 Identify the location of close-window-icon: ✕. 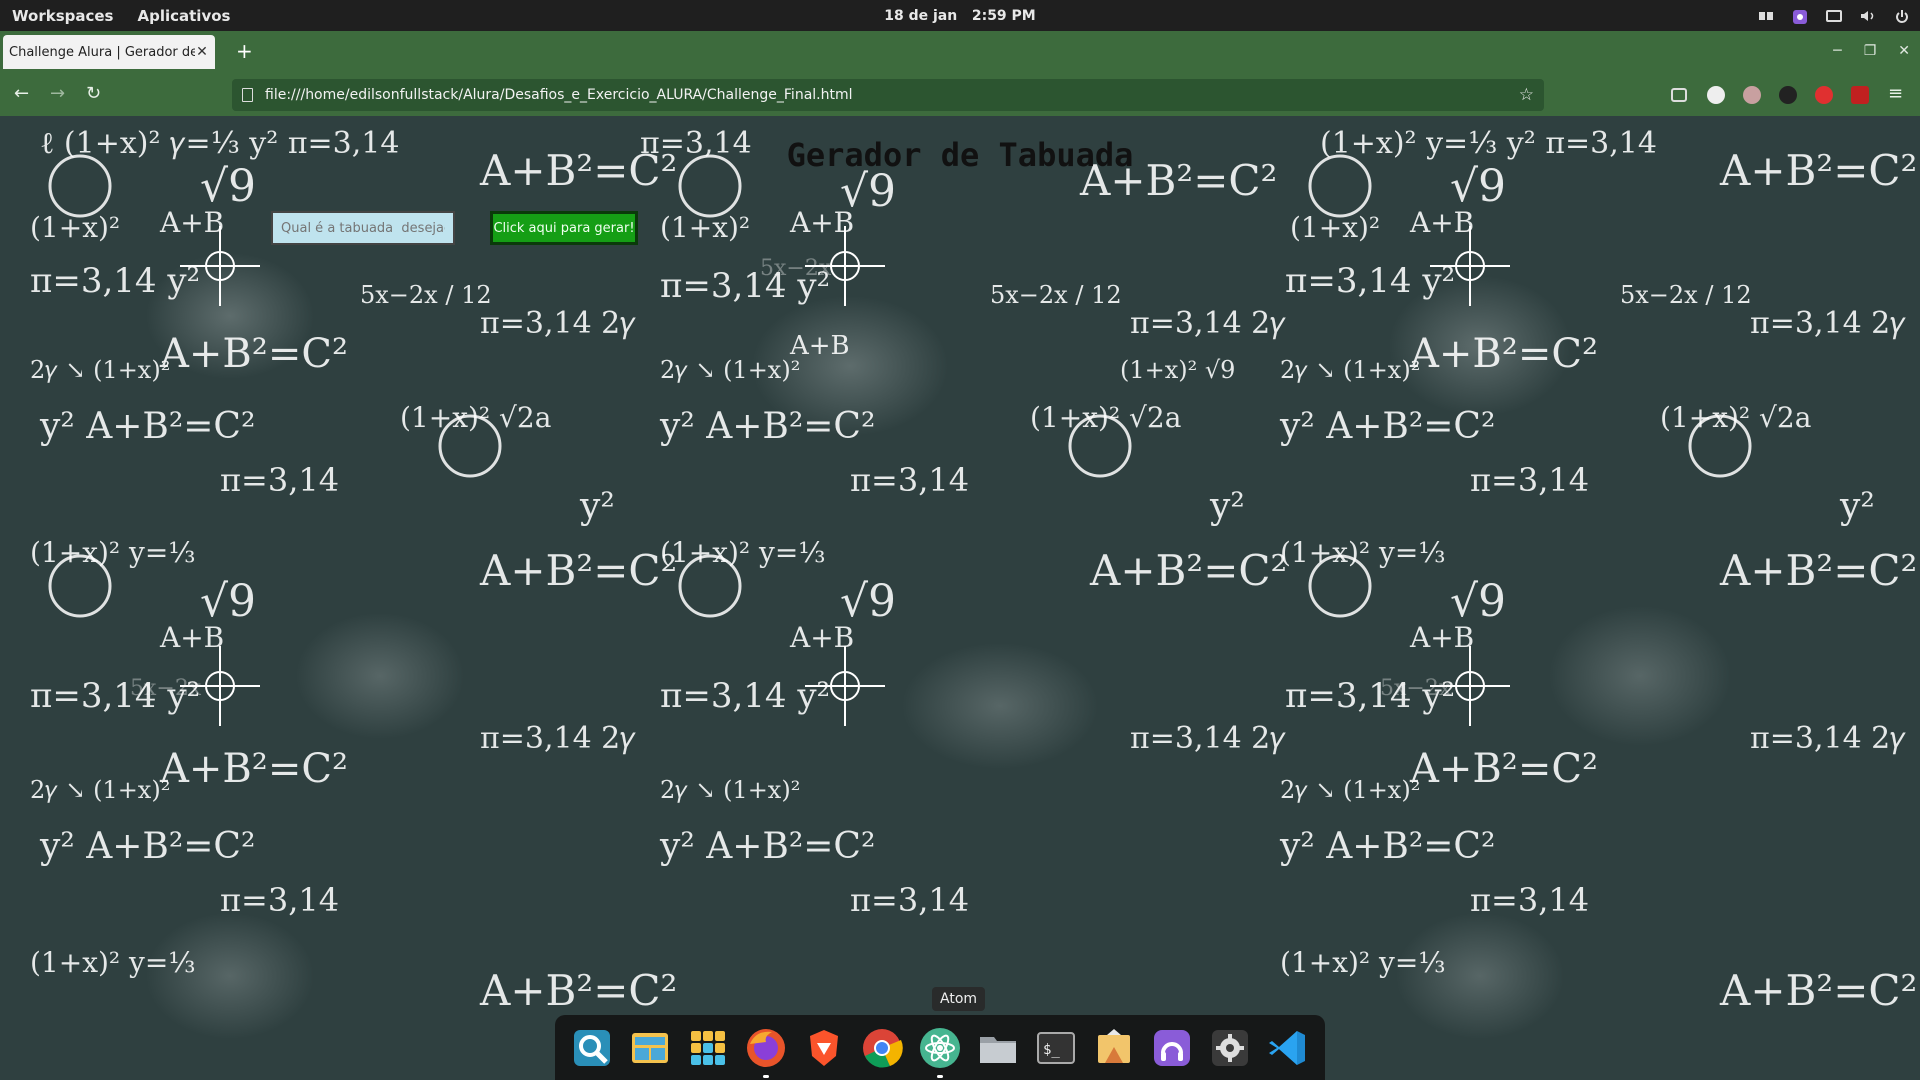
(1904, 51).